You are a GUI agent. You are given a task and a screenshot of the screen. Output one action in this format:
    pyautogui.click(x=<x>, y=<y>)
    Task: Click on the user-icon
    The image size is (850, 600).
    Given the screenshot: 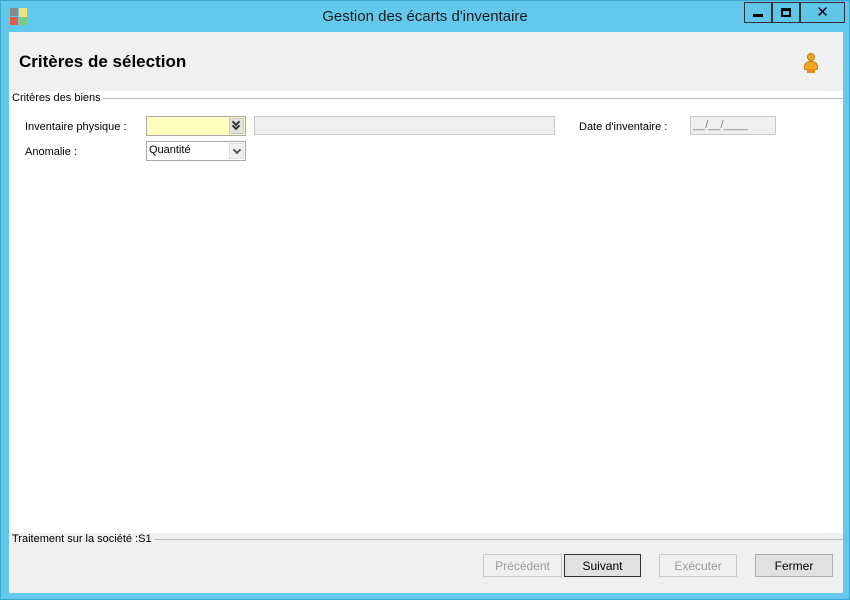 What is the action you would take?
    pyautogui.click(x=811, y=63)
    